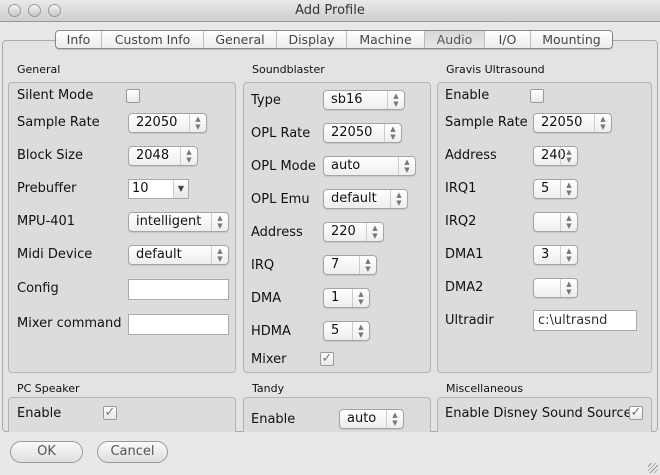 The width and height of the screenshot is (660, 475). I want to click on sb-type-label: Type, so click(266, 100).